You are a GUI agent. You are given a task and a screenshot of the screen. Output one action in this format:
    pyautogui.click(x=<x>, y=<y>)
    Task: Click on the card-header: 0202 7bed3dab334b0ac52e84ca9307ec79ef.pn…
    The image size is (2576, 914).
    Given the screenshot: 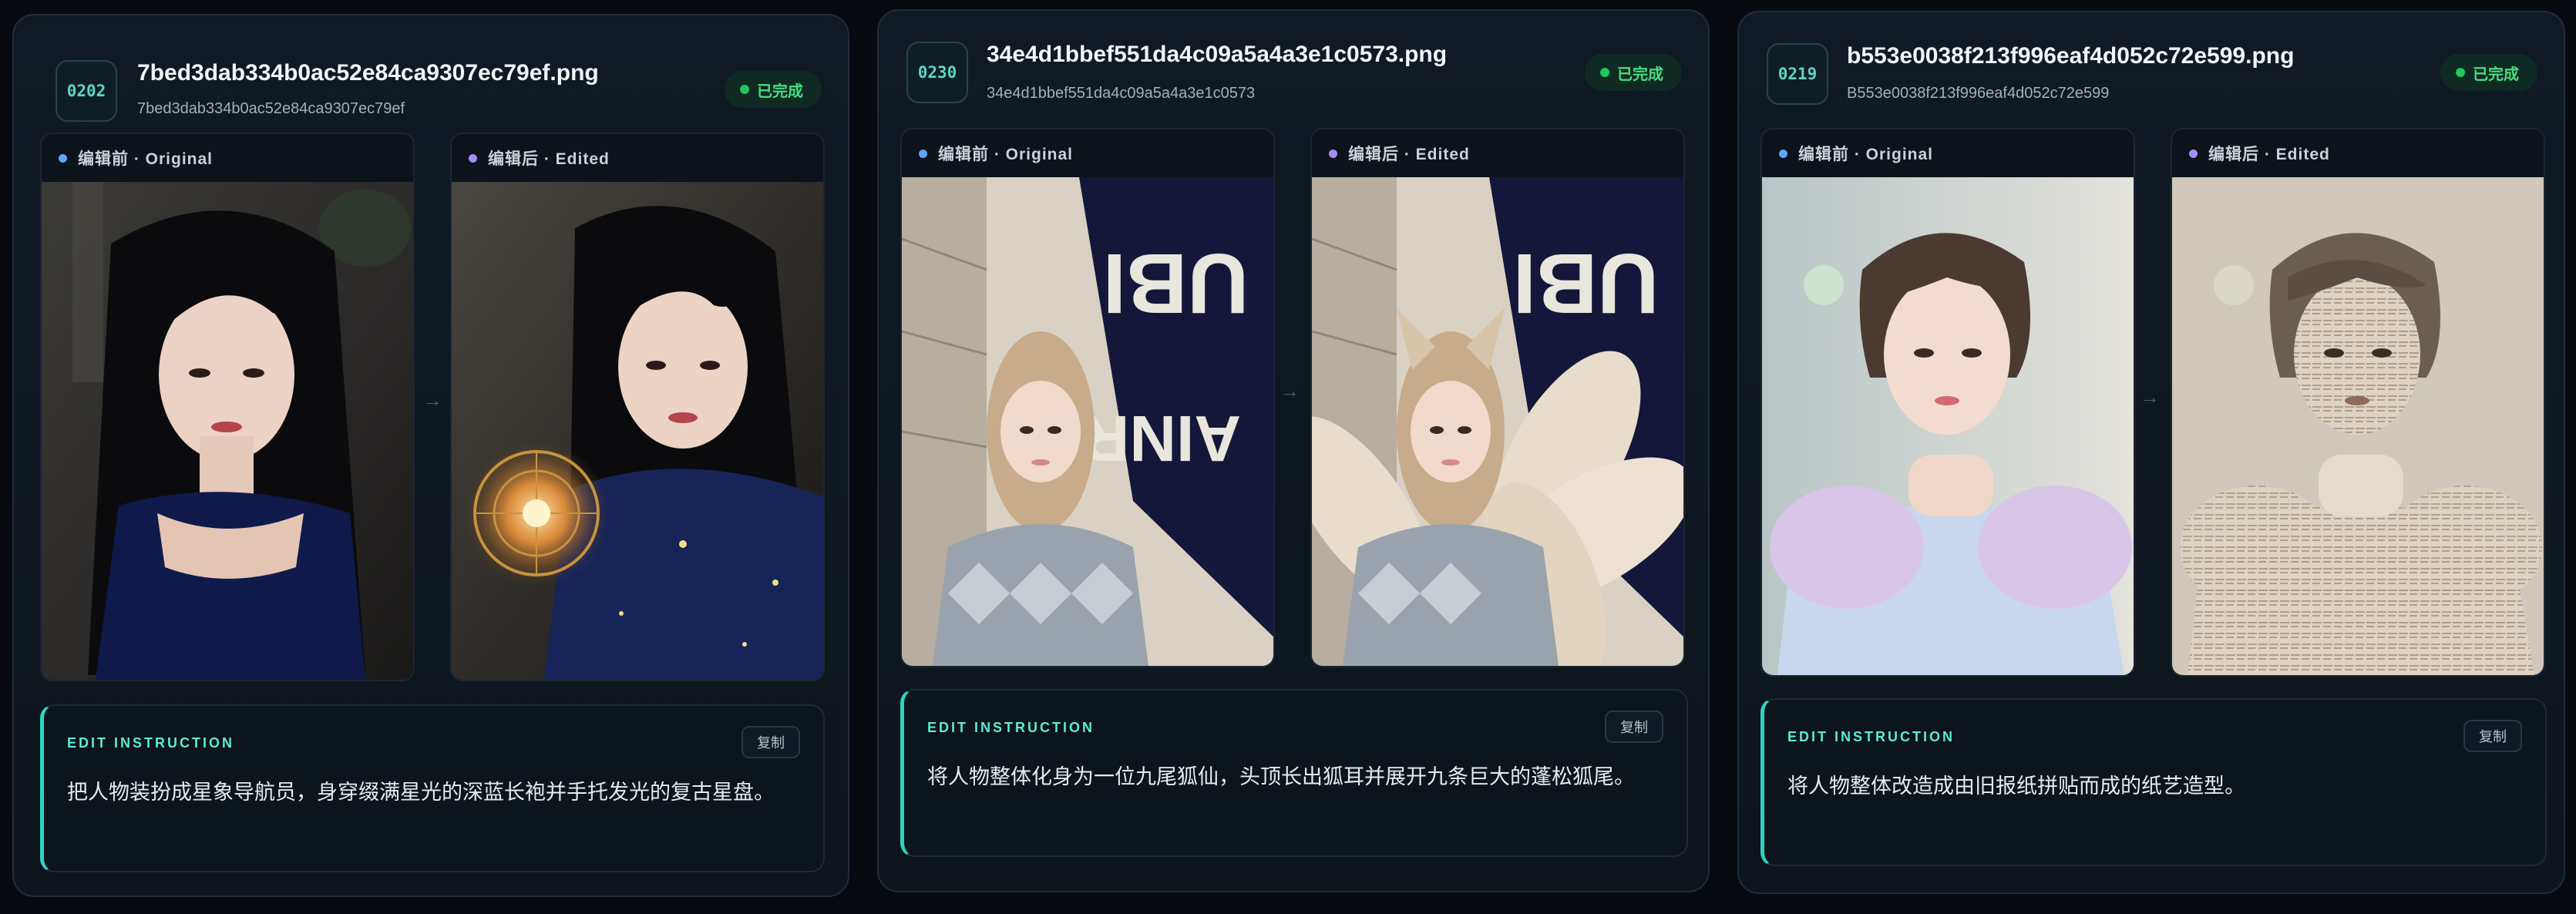 What is the action you would take?
    pyautogui.click(x=431, y=73)
    